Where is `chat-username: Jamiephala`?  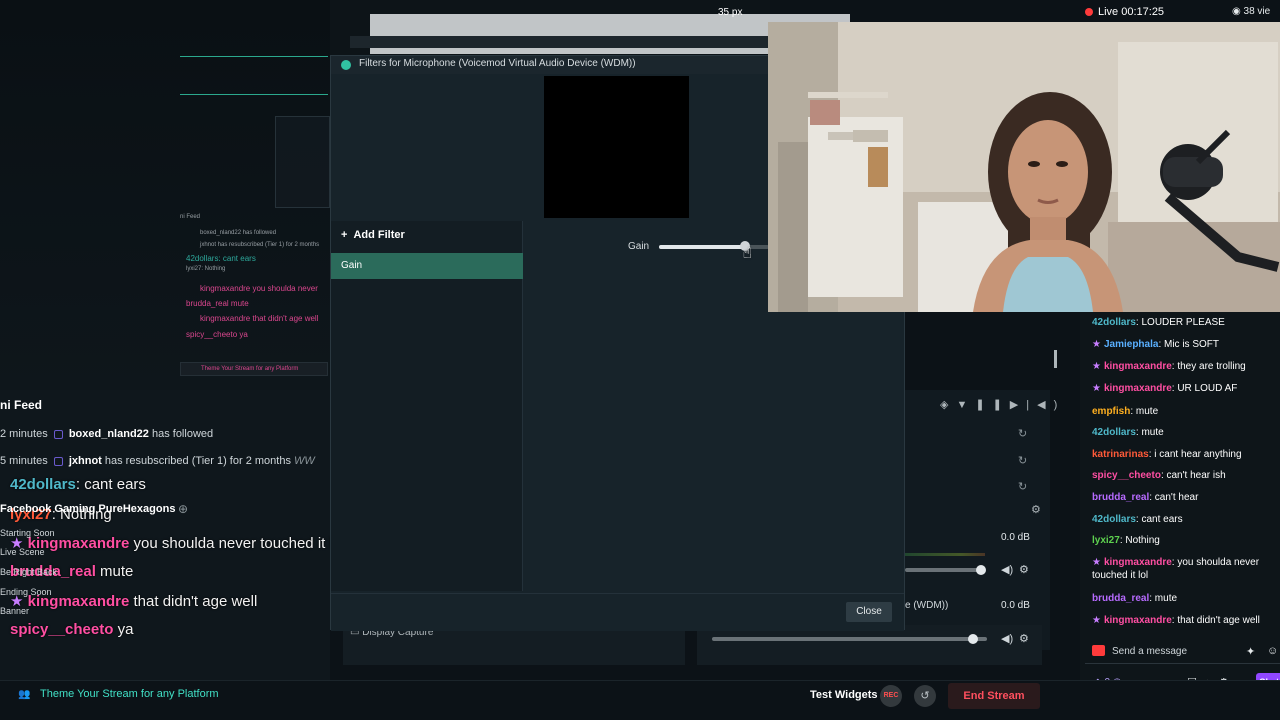
chat-username: Jamiephala is located at coordinates (1131, 344).